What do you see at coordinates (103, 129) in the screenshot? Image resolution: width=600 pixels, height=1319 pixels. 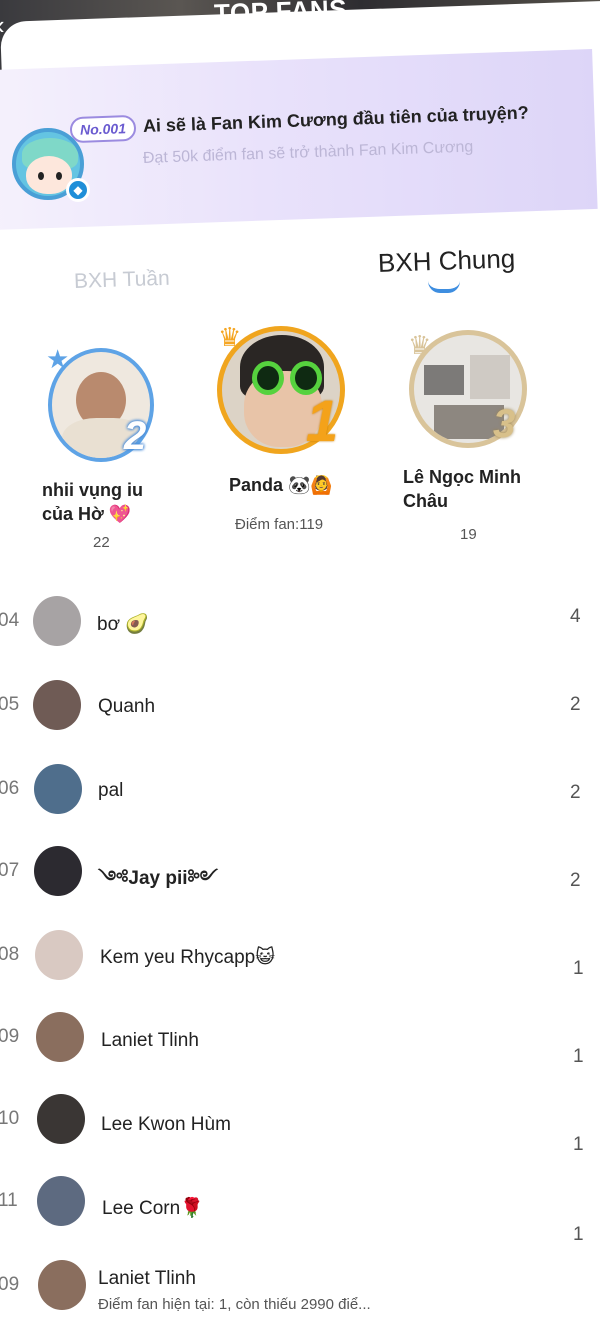 I see `rank-badge: No.001` at bounding box center [103, 129].